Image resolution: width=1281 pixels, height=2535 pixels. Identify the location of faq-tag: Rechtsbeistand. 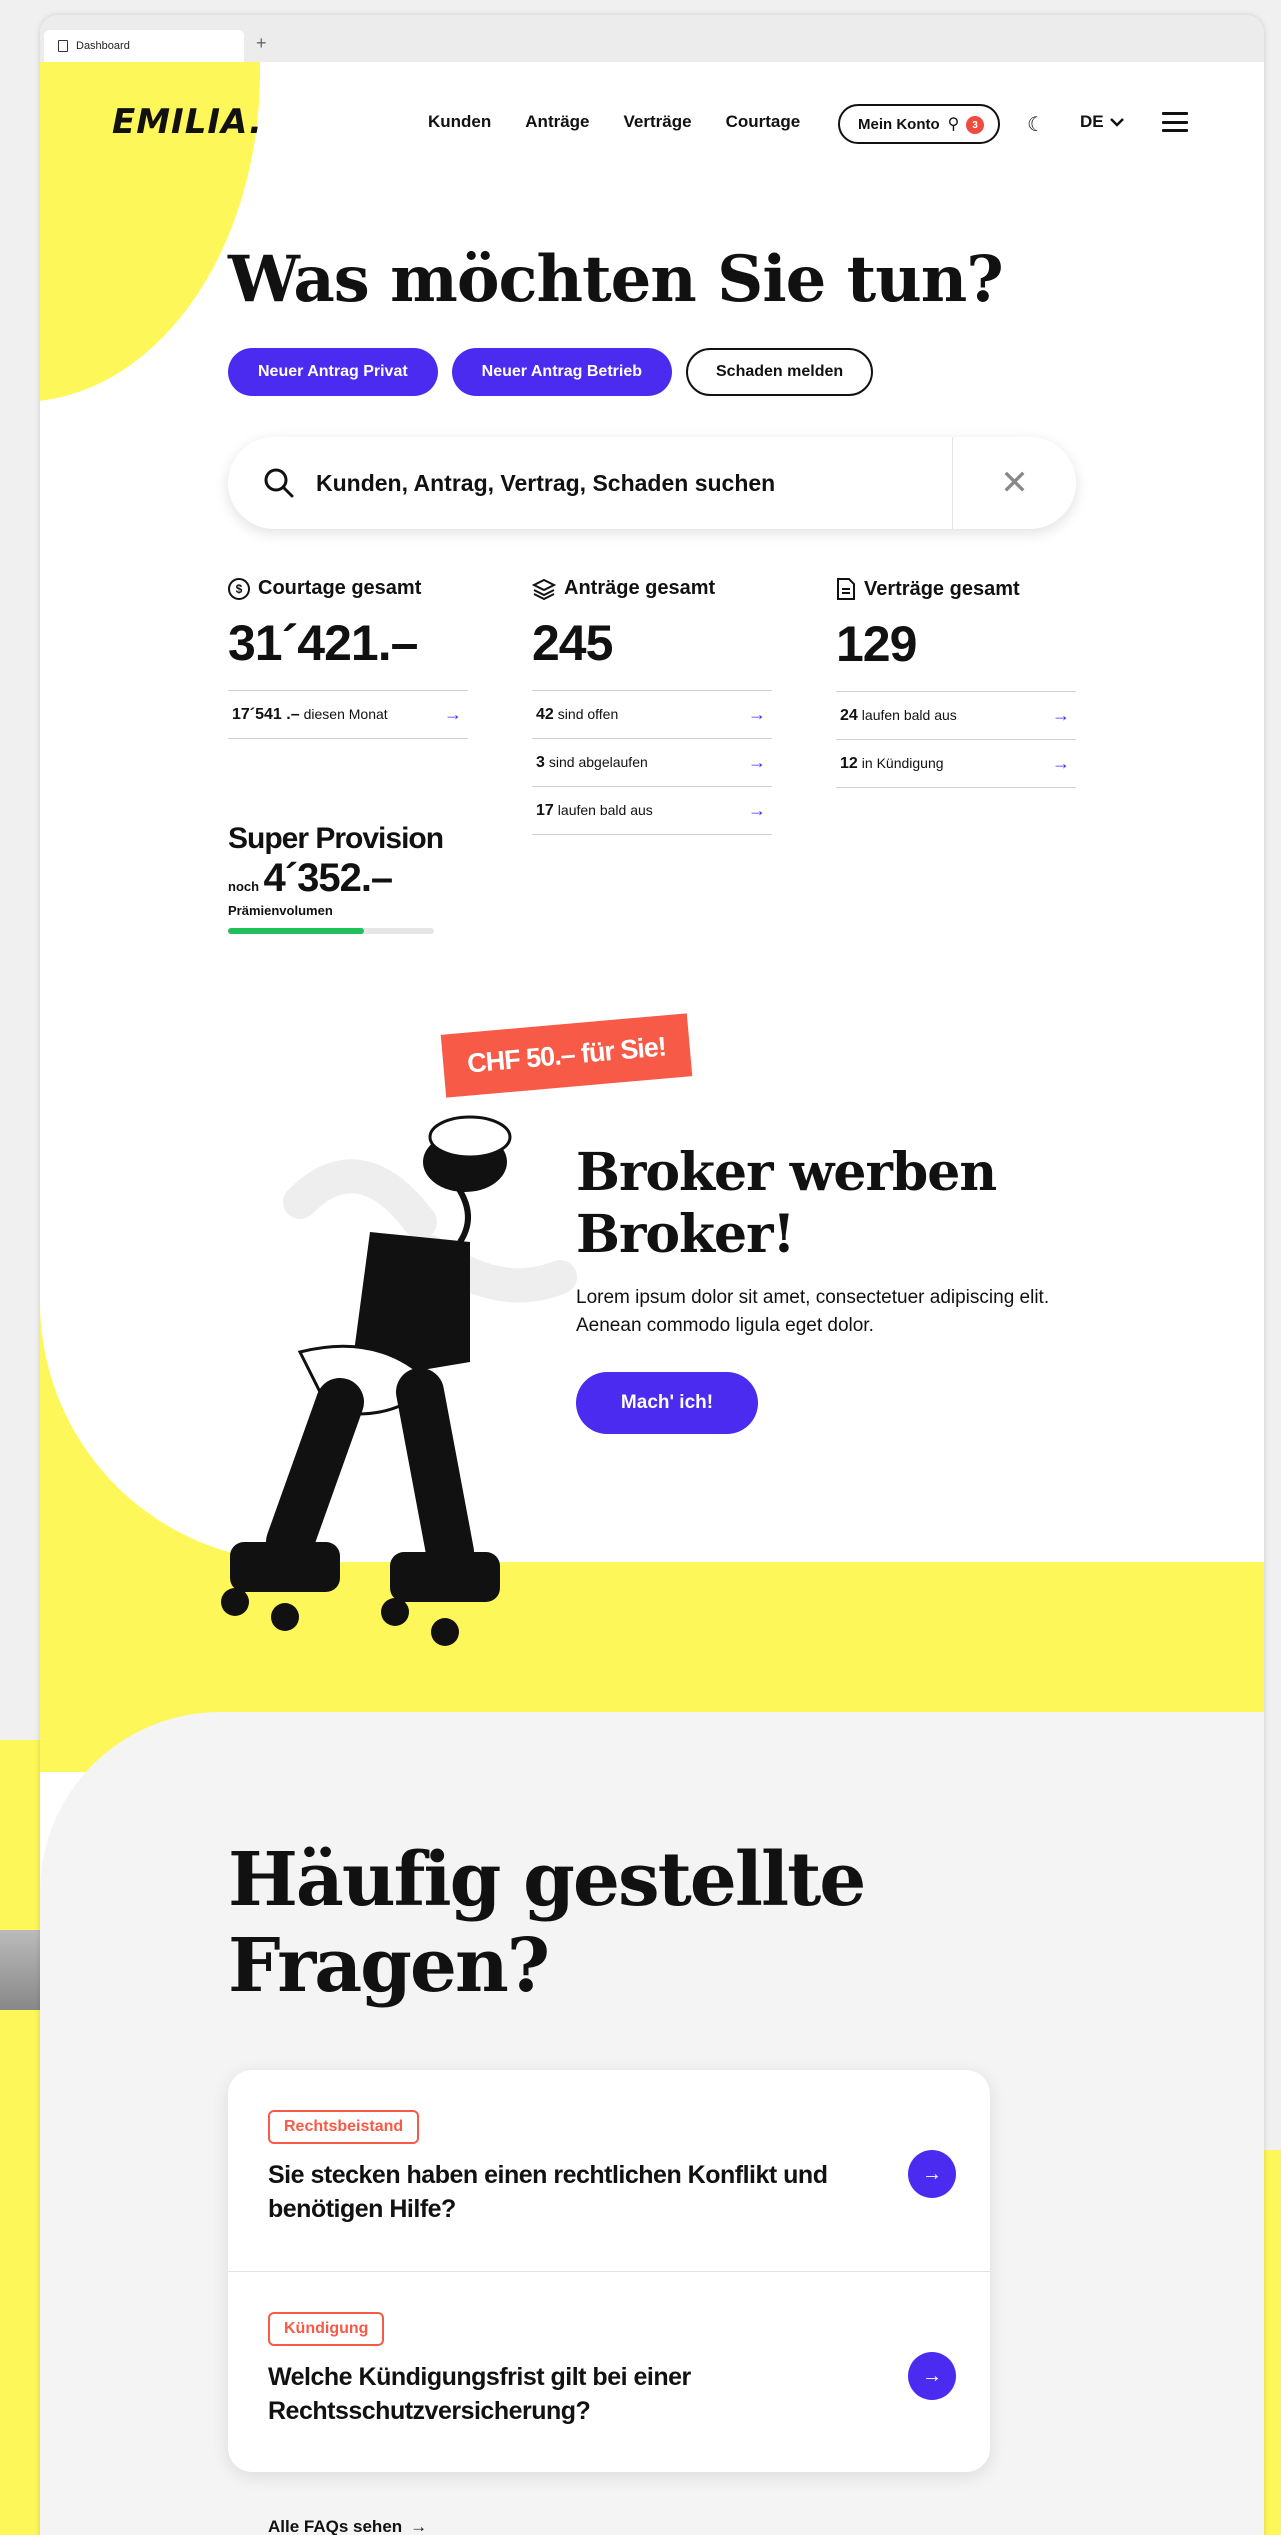
(344, 2127).